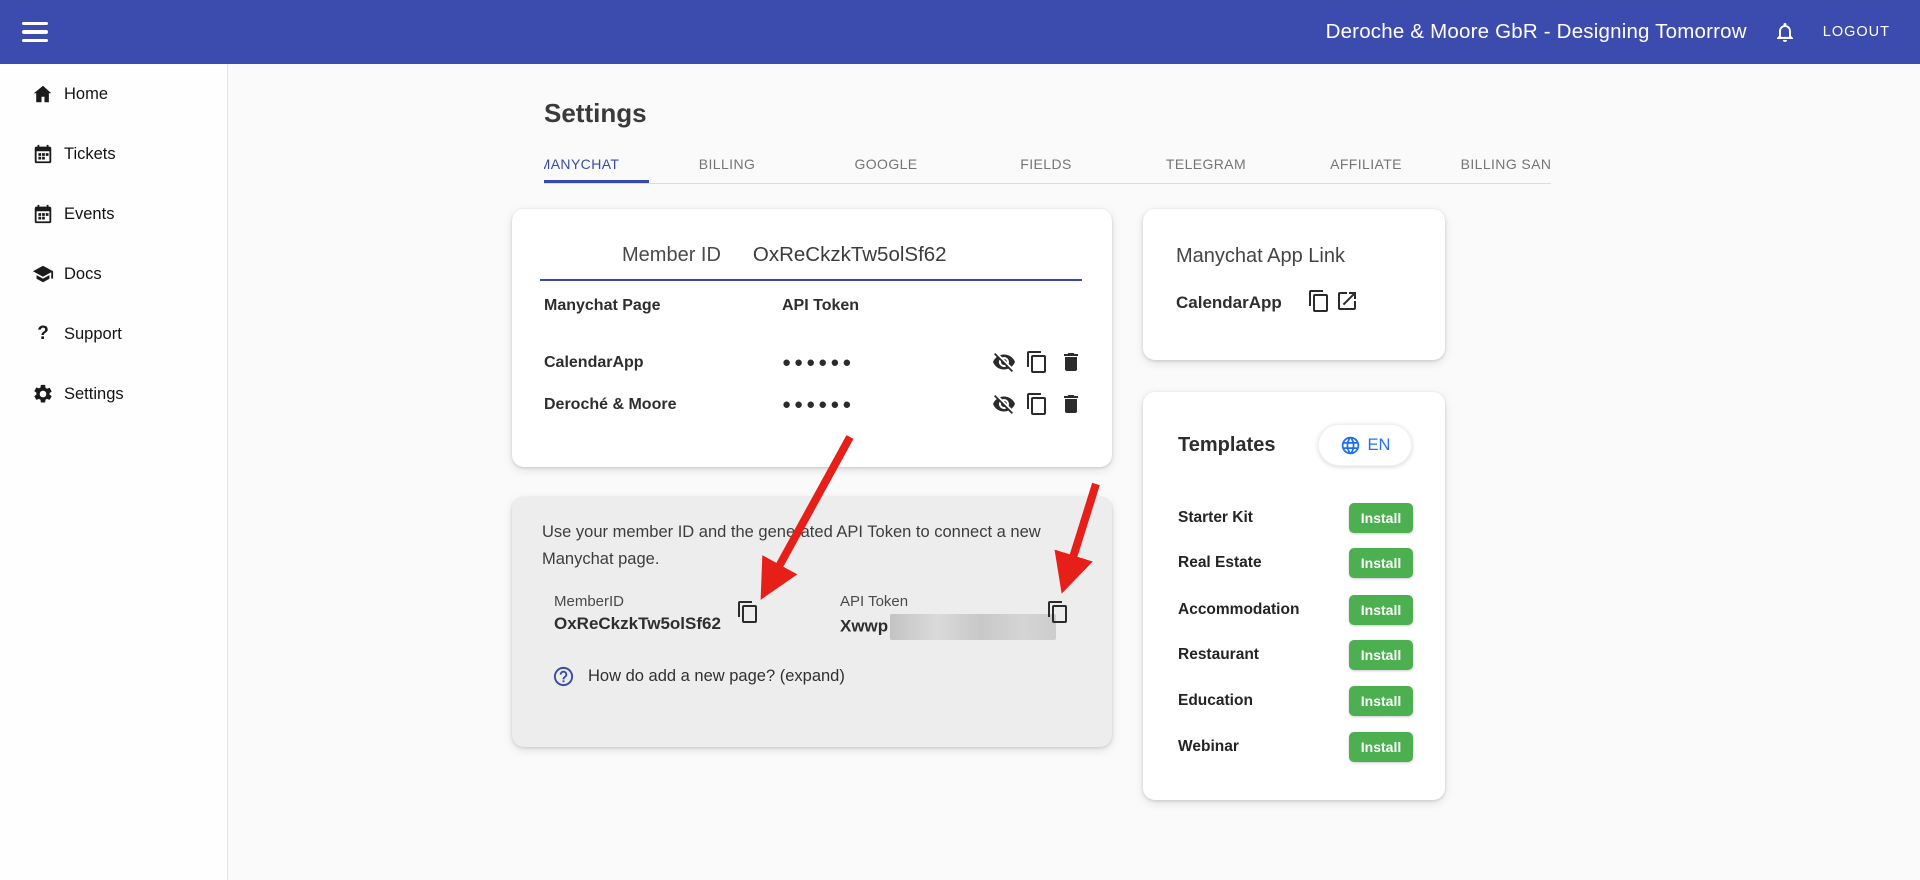 The height and width of the screenshot is (880, 1920). Describe the element at coordinates (1381, 610) in the screenshot. I see `install-button-accommodation: Install` at that location.